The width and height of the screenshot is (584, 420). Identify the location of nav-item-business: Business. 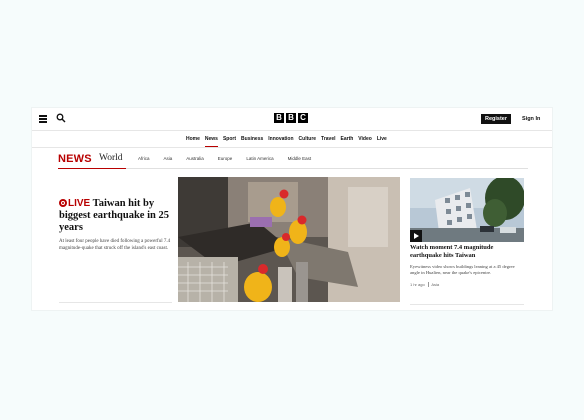
(252, 139).